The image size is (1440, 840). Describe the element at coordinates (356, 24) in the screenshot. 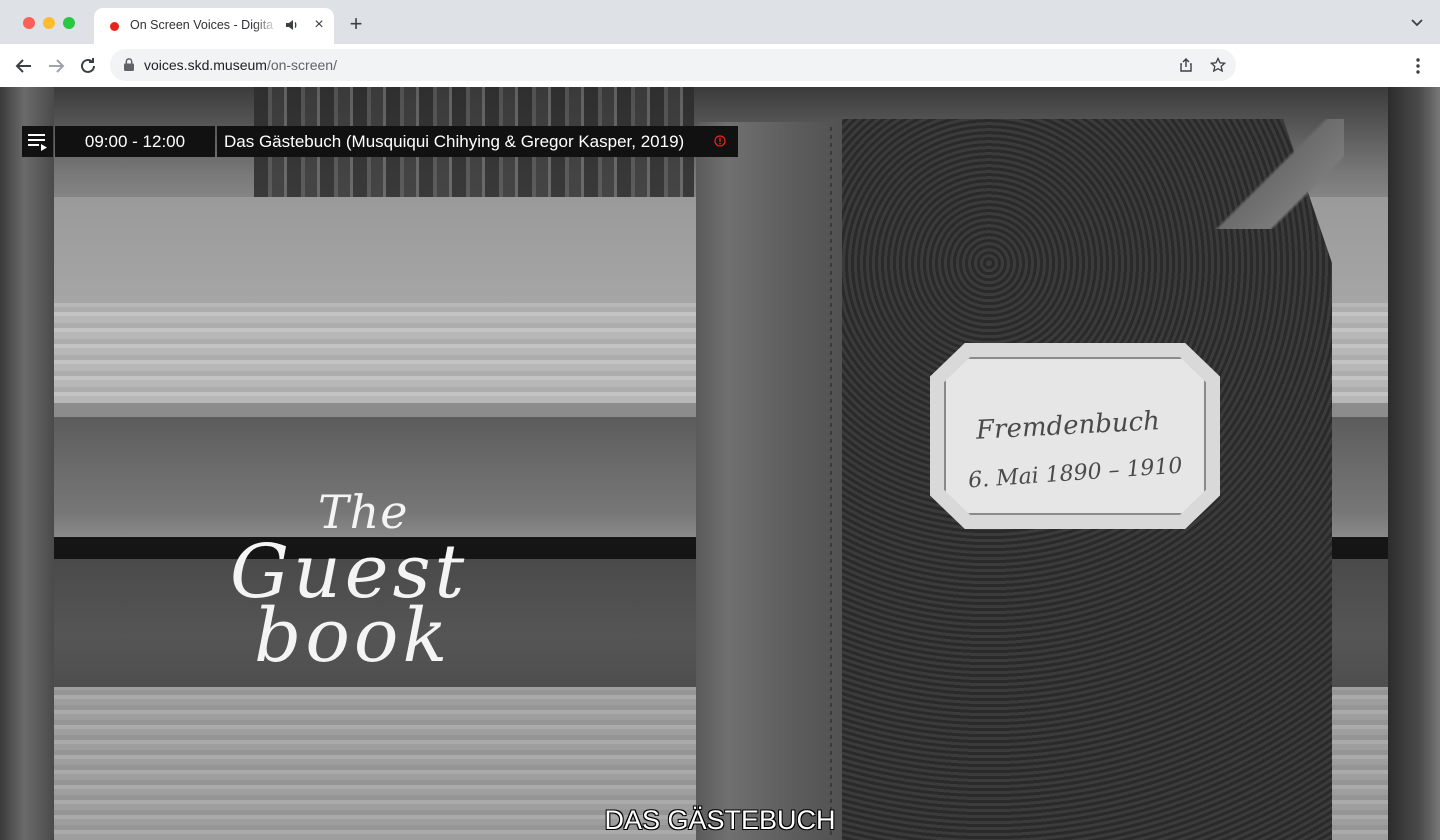

I see `new-tab-button: +` at that location.